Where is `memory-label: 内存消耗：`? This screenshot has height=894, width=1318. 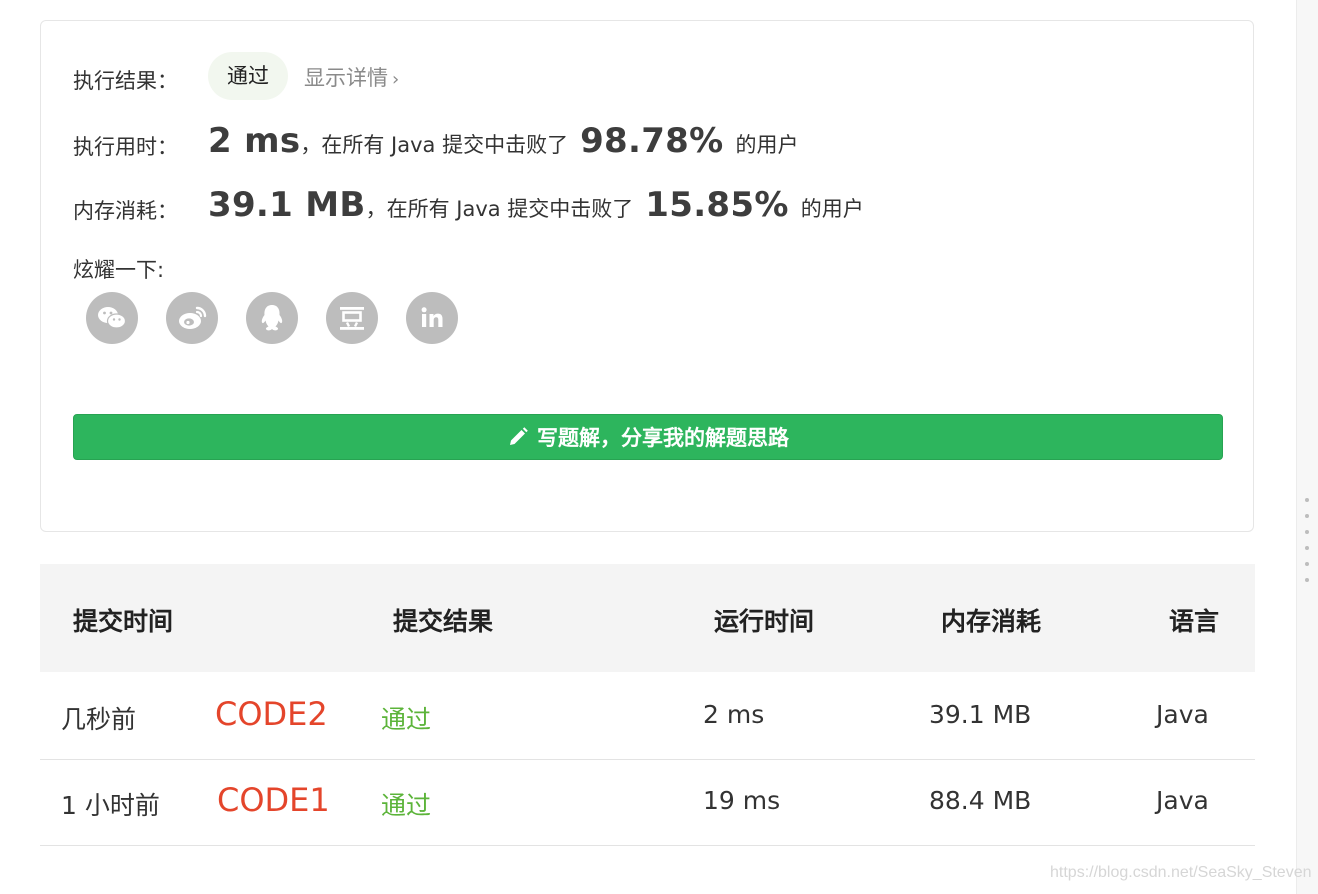 memory-label: 内存消耗： is located at coordinates (125, 211).